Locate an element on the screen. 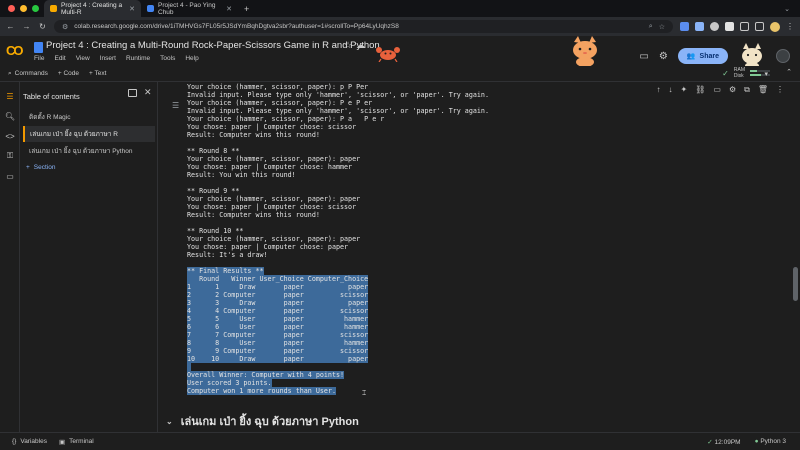 This screenshot has width=800, height=450. browser-tab-colab: Project 4 : Creating a Multi-R ✕ is located at coordinates (92, 8).